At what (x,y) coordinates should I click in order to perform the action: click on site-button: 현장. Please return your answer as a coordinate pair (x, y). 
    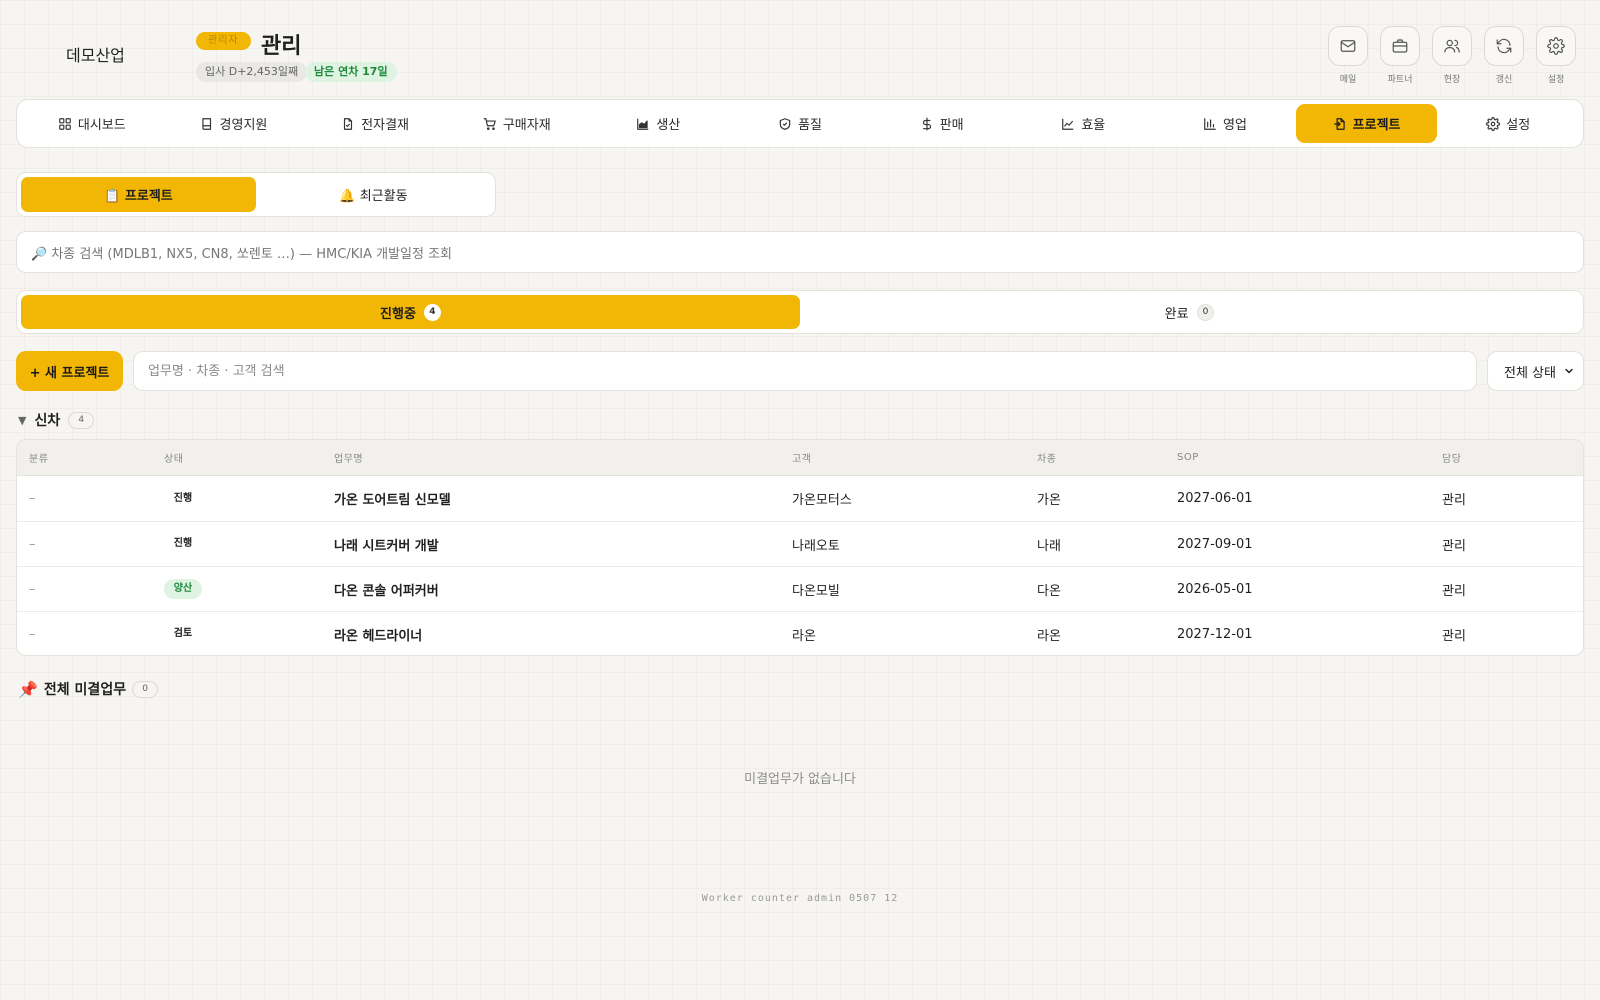
    Looking at the image, I should click on (1452, 55).